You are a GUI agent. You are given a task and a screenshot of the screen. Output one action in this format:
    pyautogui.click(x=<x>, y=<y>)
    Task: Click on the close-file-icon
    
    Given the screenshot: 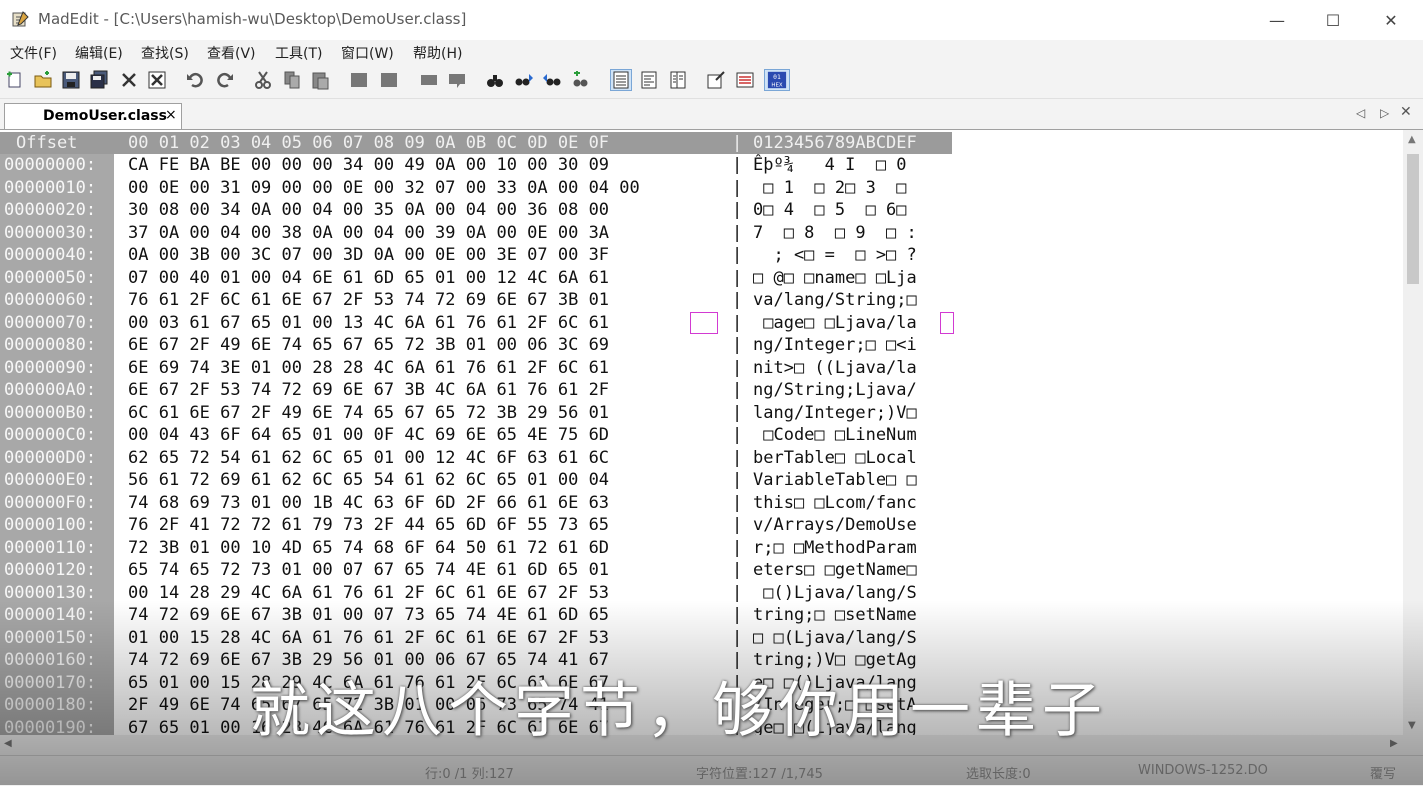 What is the action you would take?
    pyautogui.click(x=129, y=80)
    